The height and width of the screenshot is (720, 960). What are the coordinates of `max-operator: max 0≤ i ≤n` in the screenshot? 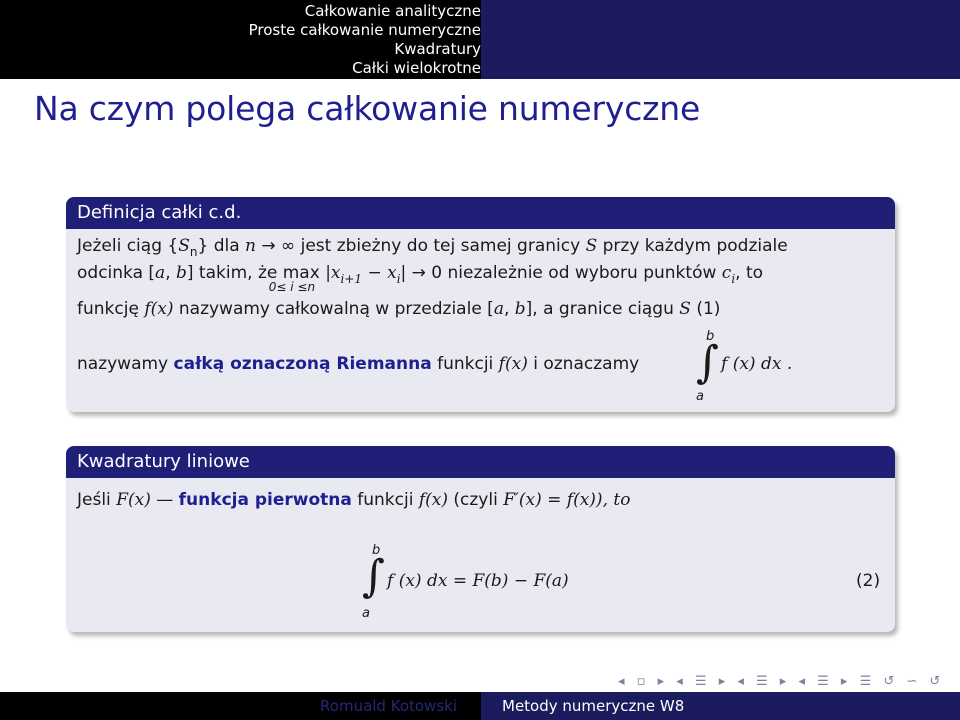 It's located at (294, 278).